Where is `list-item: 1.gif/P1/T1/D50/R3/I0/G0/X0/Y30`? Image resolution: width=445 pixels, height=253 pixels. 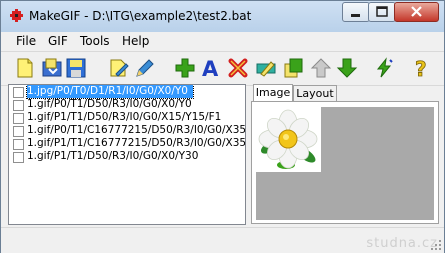 list-item: 1.gif/P1/T1/D50/R3/I0/G0/X0/Y30 is located at coordinates (127, 157).